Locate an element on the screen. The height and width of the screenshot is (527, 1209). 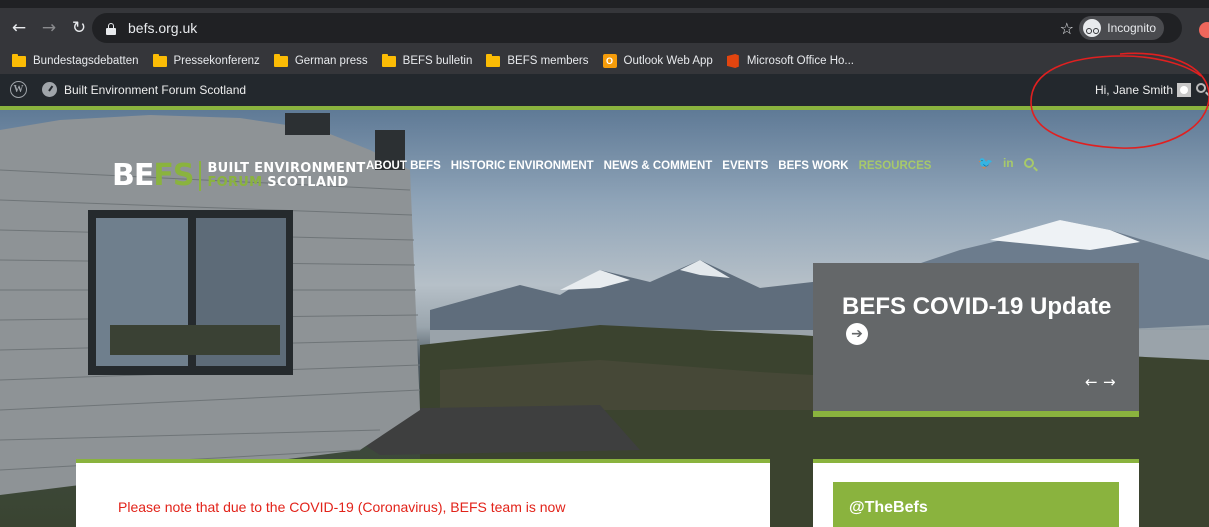
nav-events: EVENTS is located at coordinates (745, 166).